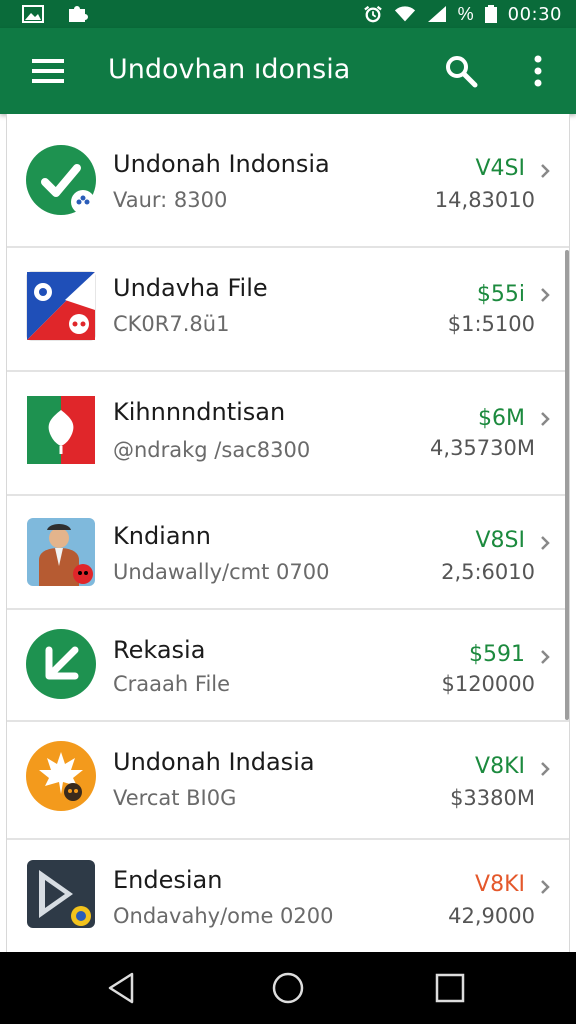 Image resolution: width=576 pixels, height=1024 pixels. What do you see at coordinates (170, 200) in the screenshot?
I see `app-subtitle: Vaur: 8300` at bounding box center [170, 200].